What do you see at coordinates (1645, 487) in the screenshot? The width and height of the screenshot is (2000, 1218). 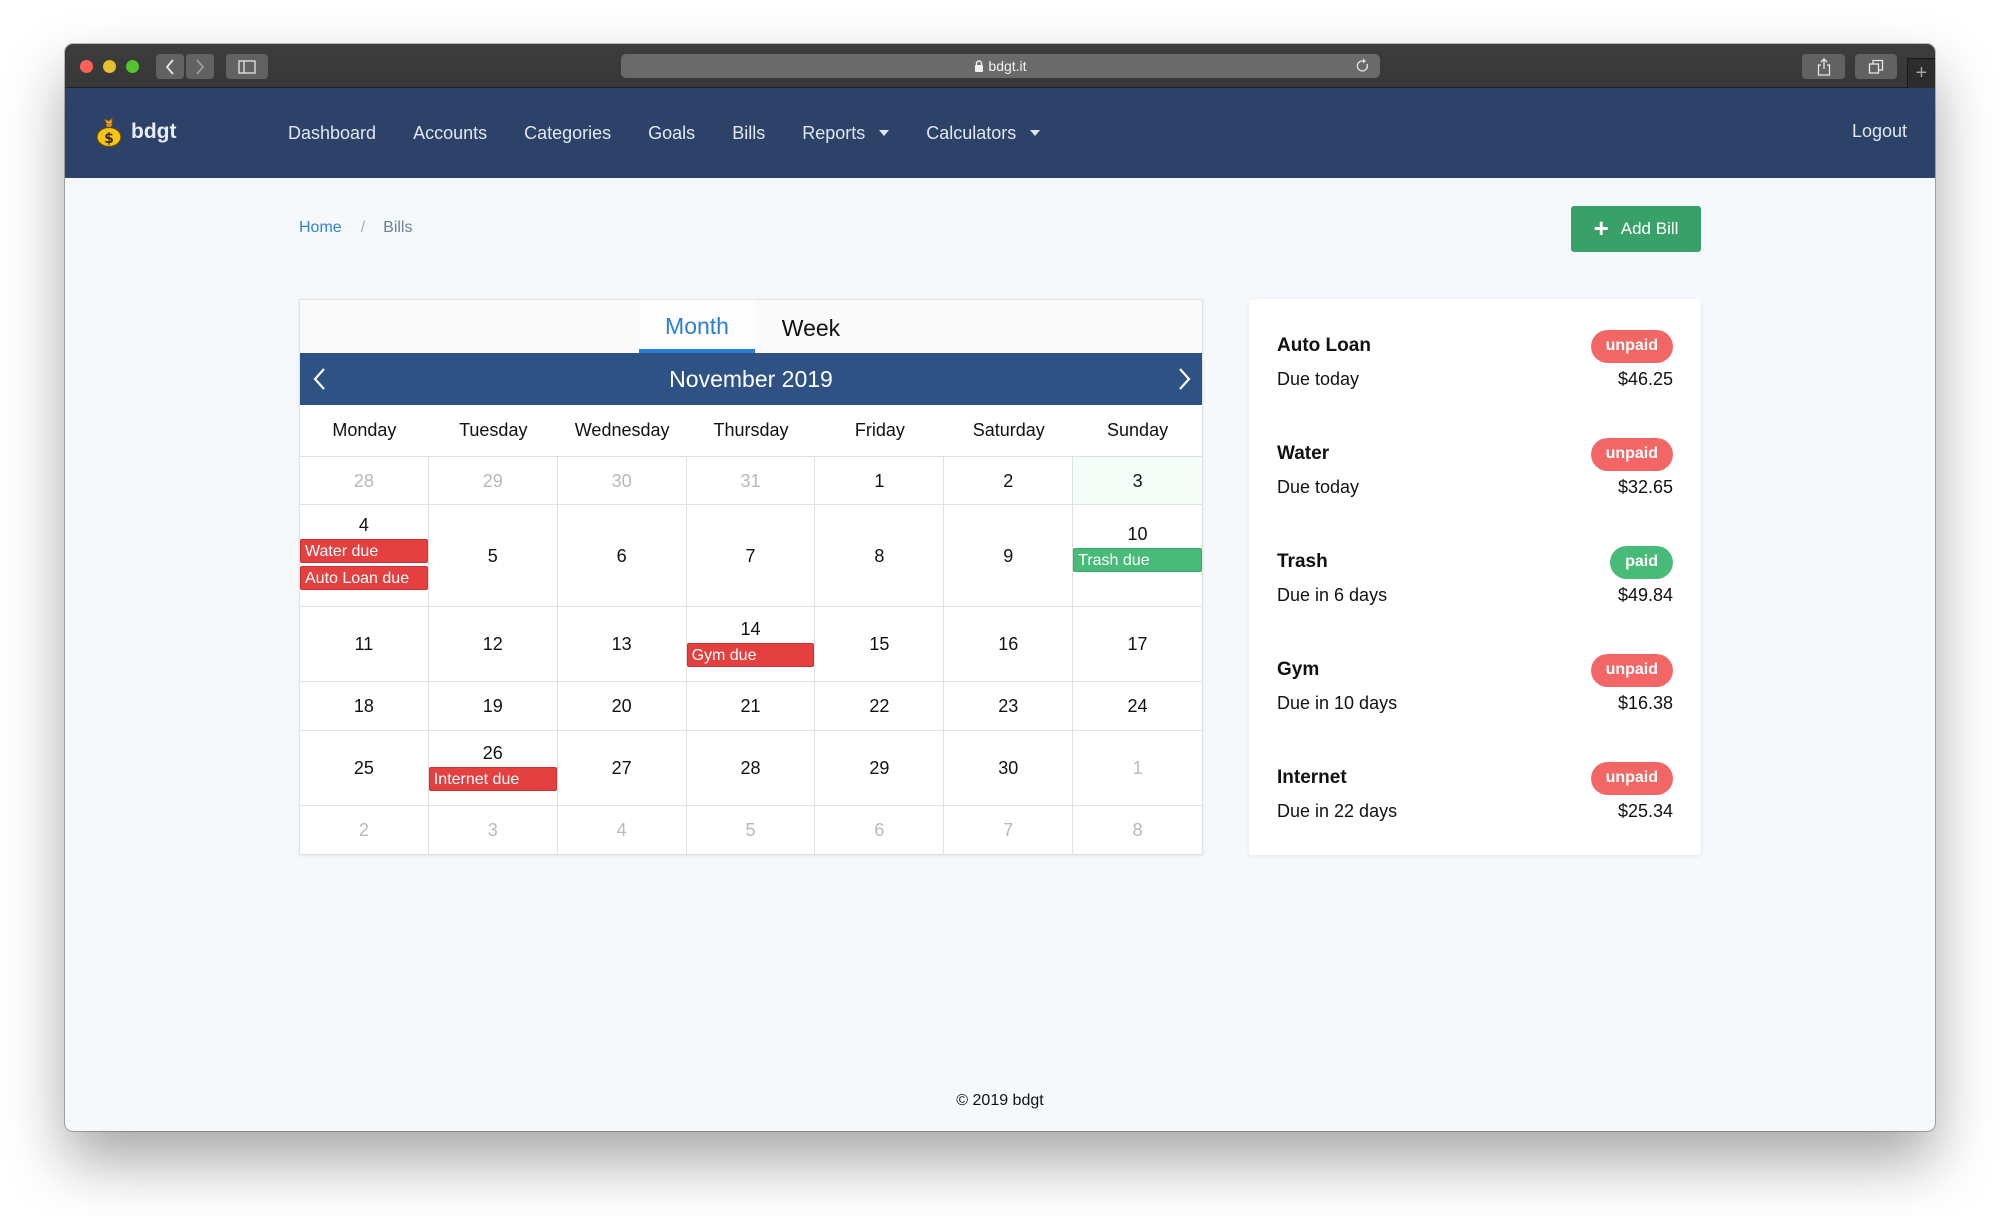 I see `bill-amount: $32.65` at bounding box center [1645, 487].